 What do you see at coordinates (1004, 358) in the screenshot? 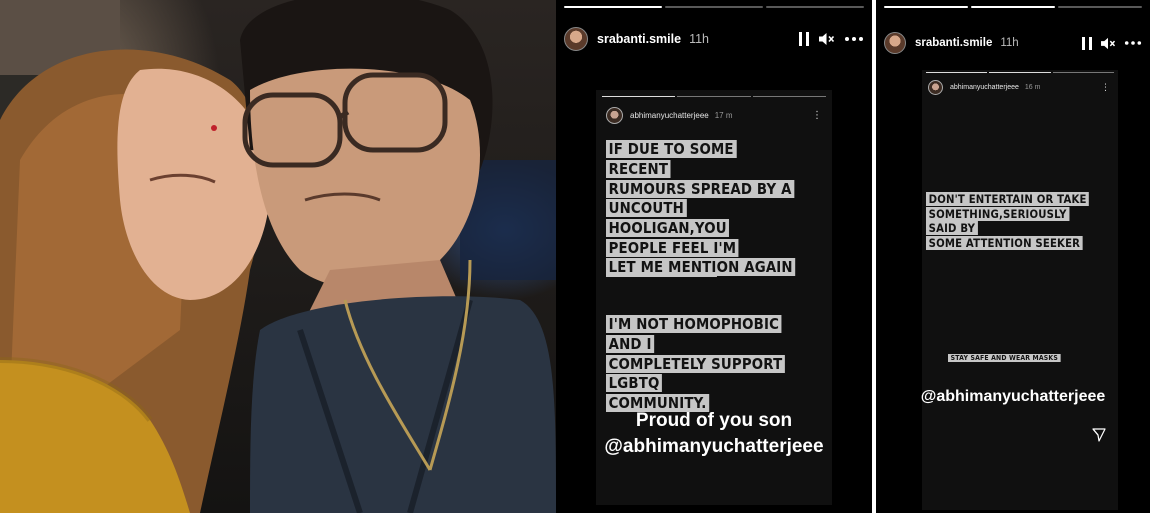
I see `small-text: STAY SAFE AND WEAR MASKS` at bounding box center [1004, 358].